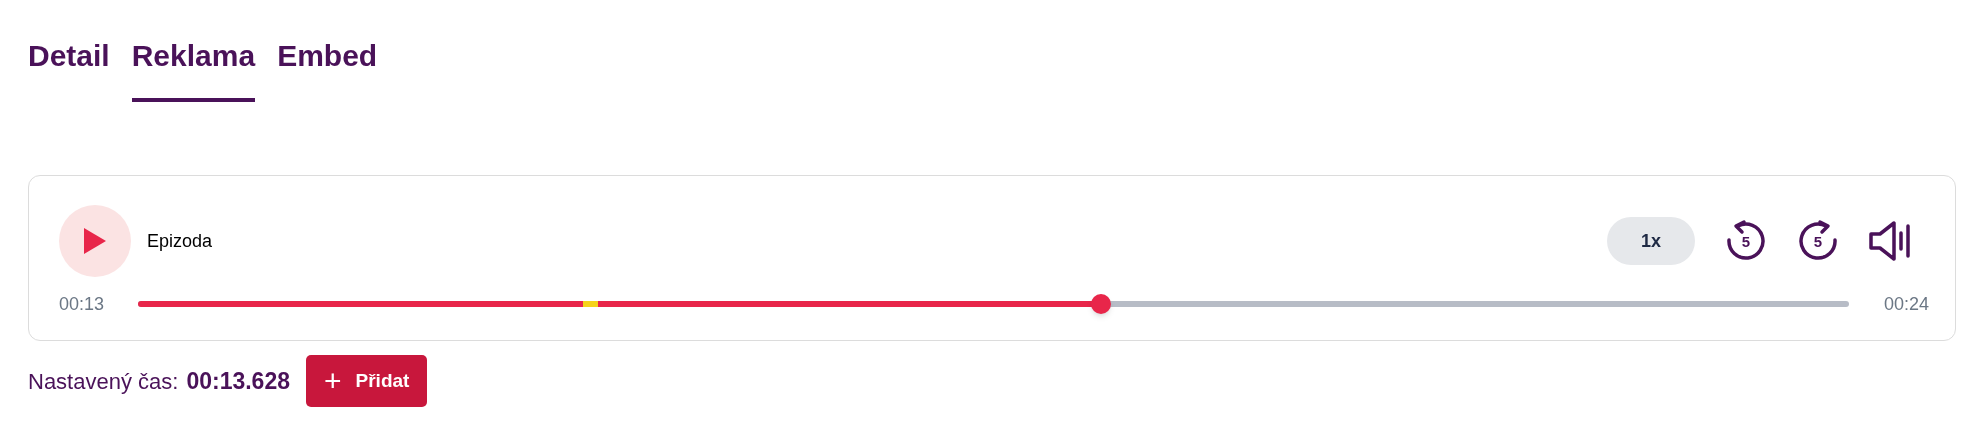 The width and height of the screenshot is (1984, 429). Describe the element at coordinates (1651, 241) in the screenshot. I see `speed-button: 1x` at that location.